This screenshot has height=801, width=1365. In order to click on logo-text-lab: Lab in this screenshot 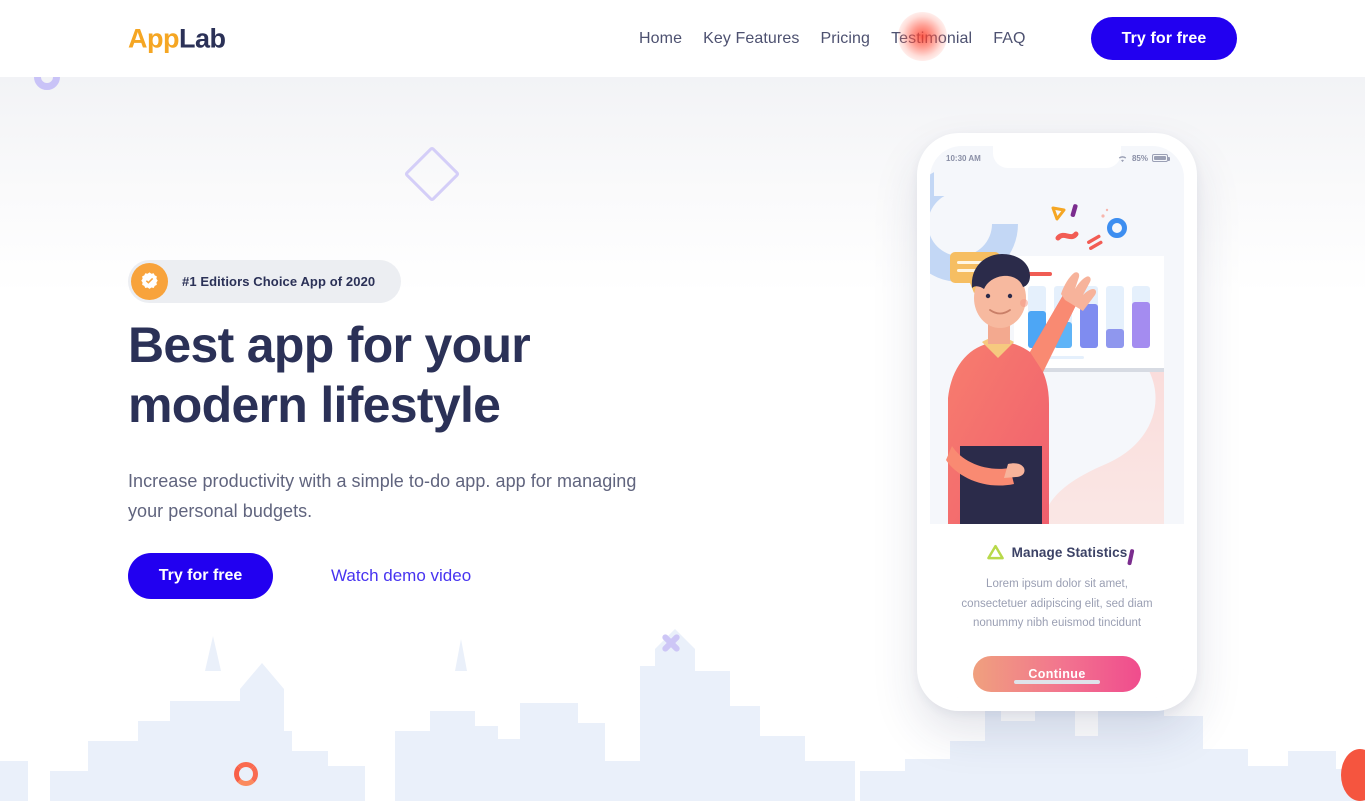, I will do `click(202, 38)`.